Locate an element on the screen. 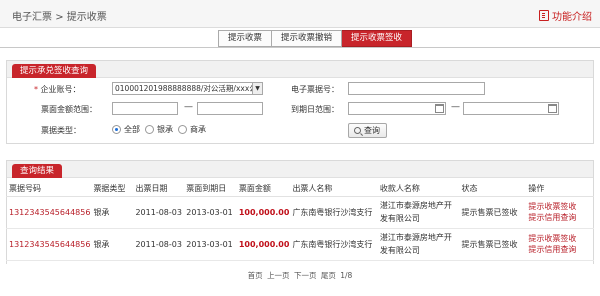  tab-present-receipt-sign: 提示收票签收 is located at coordinates (377, 38).